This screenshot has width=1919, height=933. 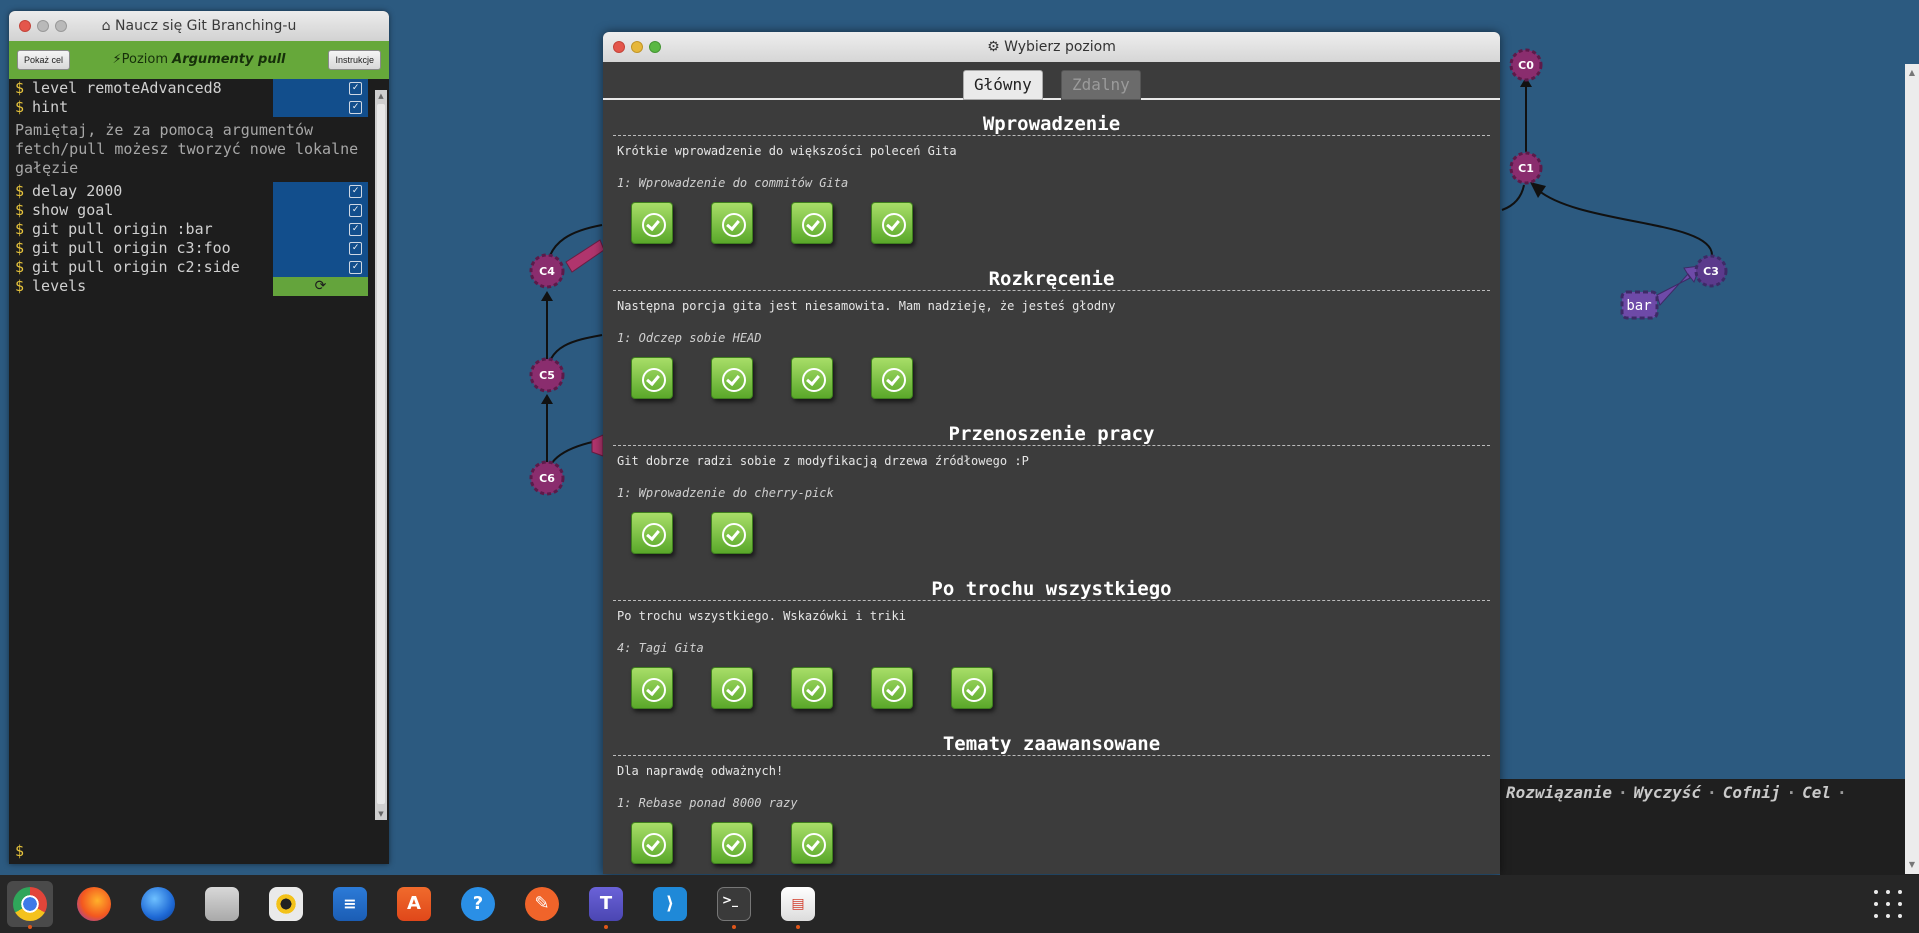 What do you see at coordinates (199, 60) in the screenshot?
I see `current-level-title: ⚡Poziom Argumenty pull` at bounding box center [199, 60].